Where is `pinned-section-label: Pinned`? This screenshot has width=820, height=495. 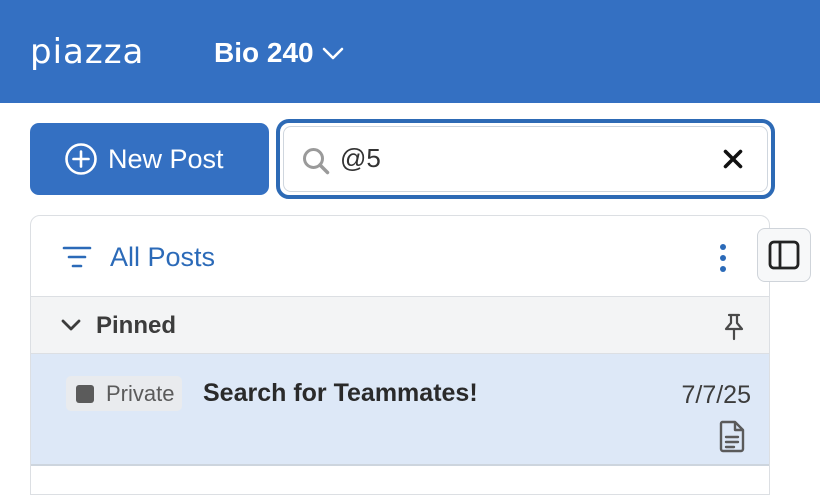
pinned-section-label: Pinned is located at coordinates (136, 325).